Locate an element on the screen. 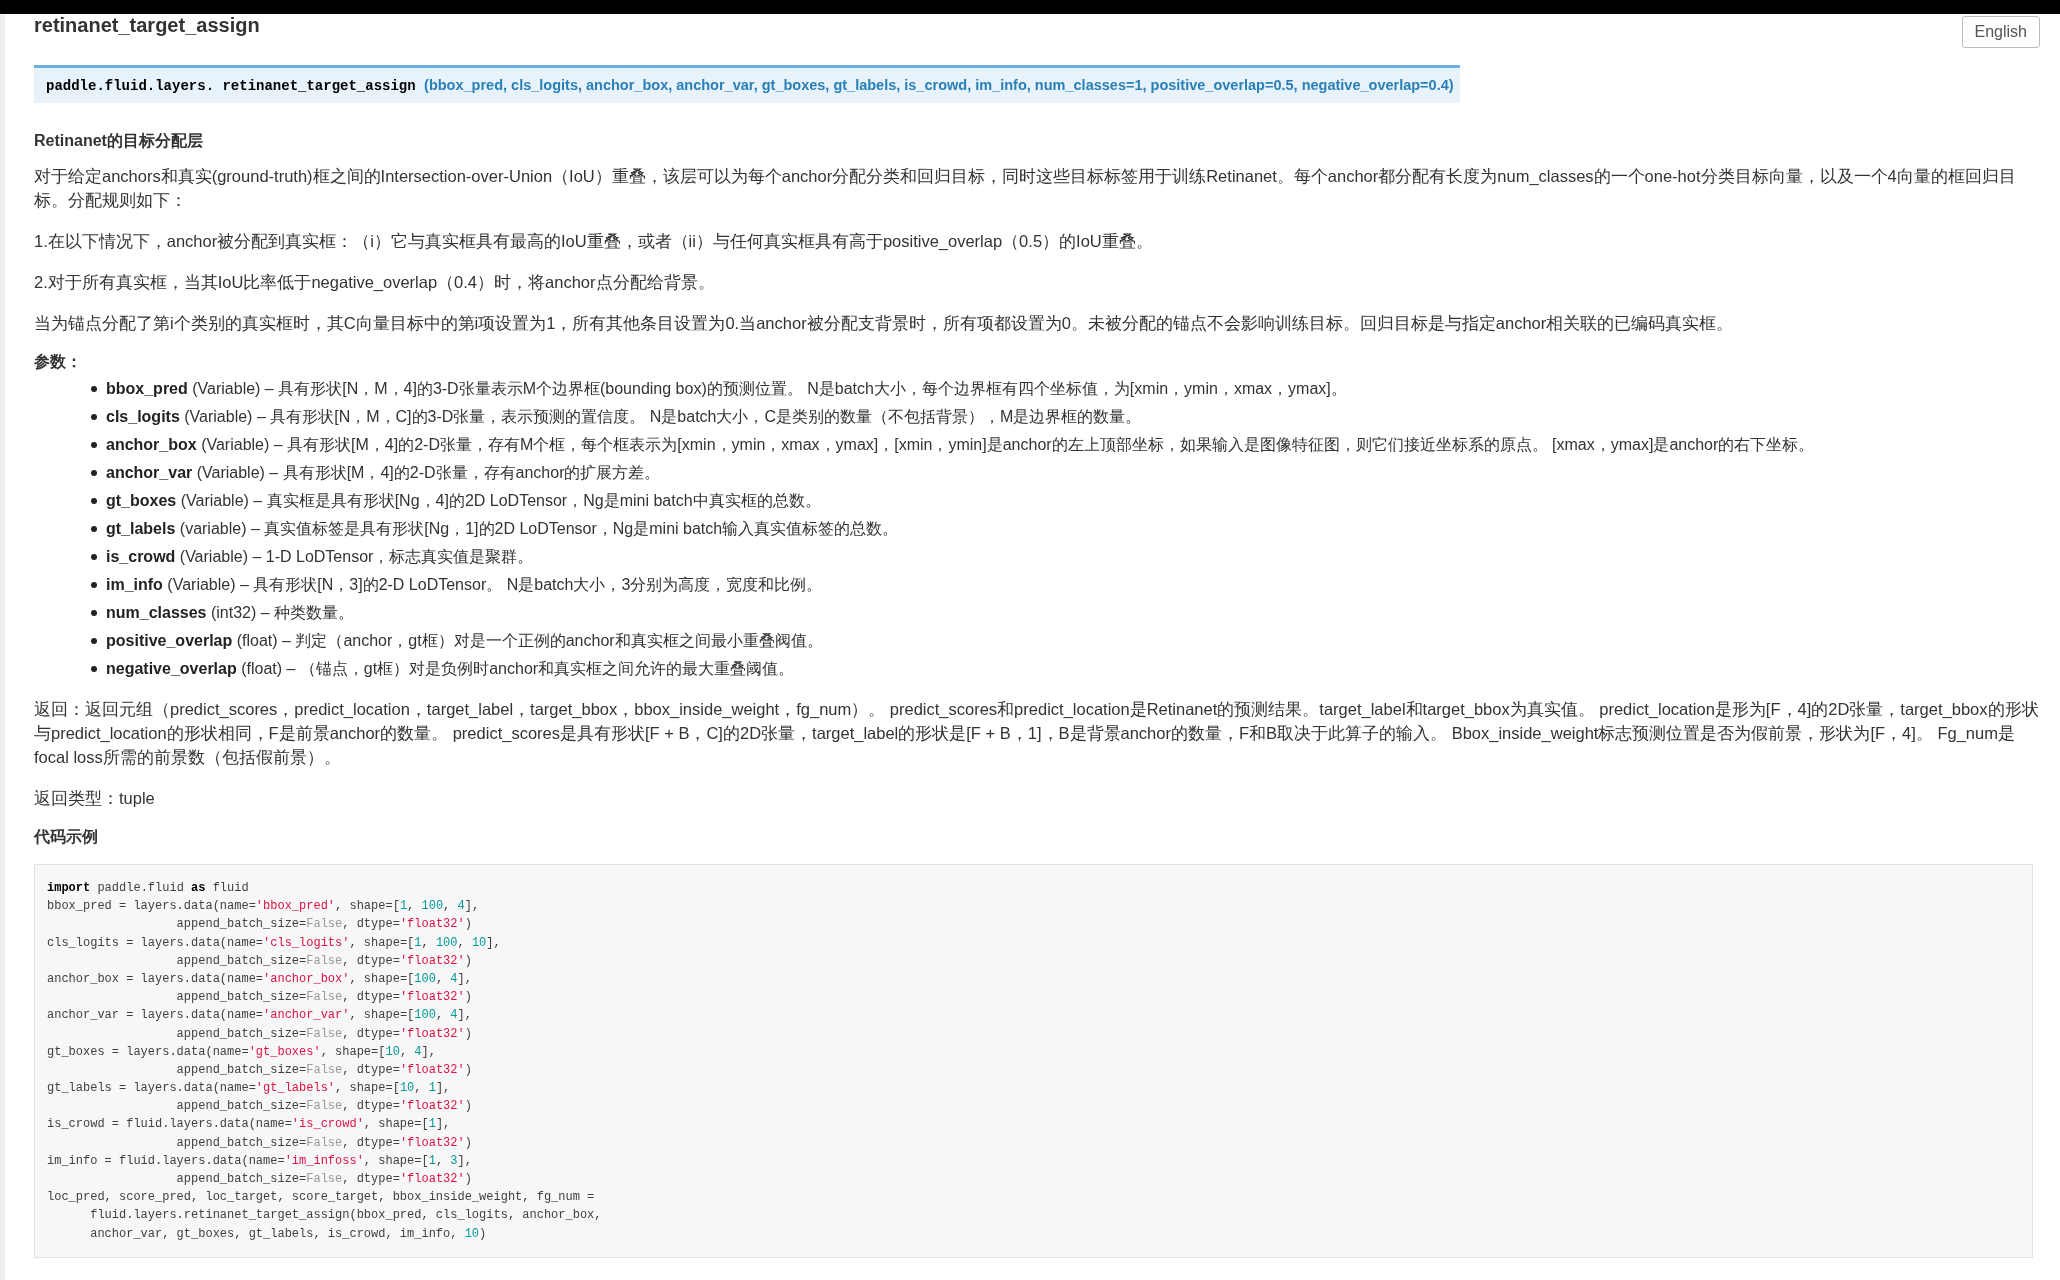 The width and height of the screenshot is (2060, 1280). paragraph: 1.在以下情况下，anchor被分配到真实框：（i）它与真实框具有最高的IoU重叠，或者（ii）与任何真实框具有高于positive_overlap（0.5）的IoU重叠。 is located at coordinates (594, 241).